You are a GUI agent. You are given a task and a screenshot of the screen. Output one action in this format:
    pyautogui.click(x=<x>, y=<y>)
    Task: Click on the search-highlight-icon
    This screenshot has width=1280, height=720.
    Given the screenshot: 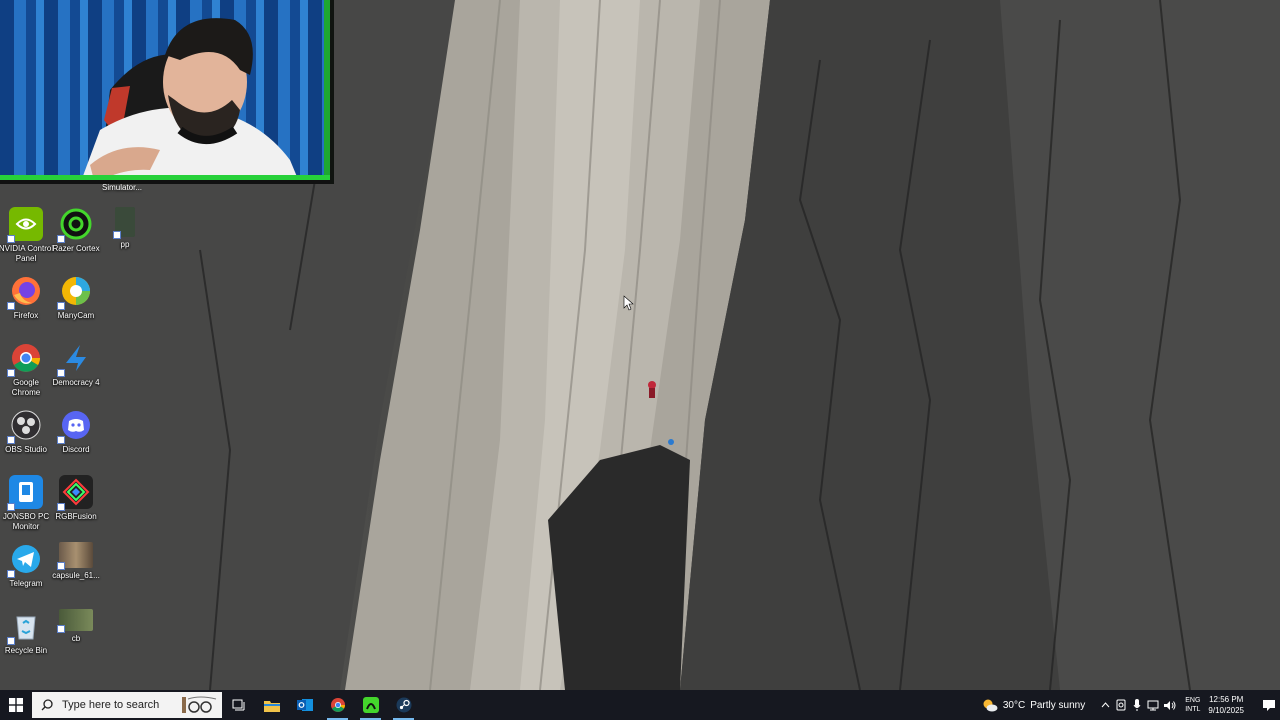 What is the action you would take?
    pyautogui.click(x=200, y=705)
    